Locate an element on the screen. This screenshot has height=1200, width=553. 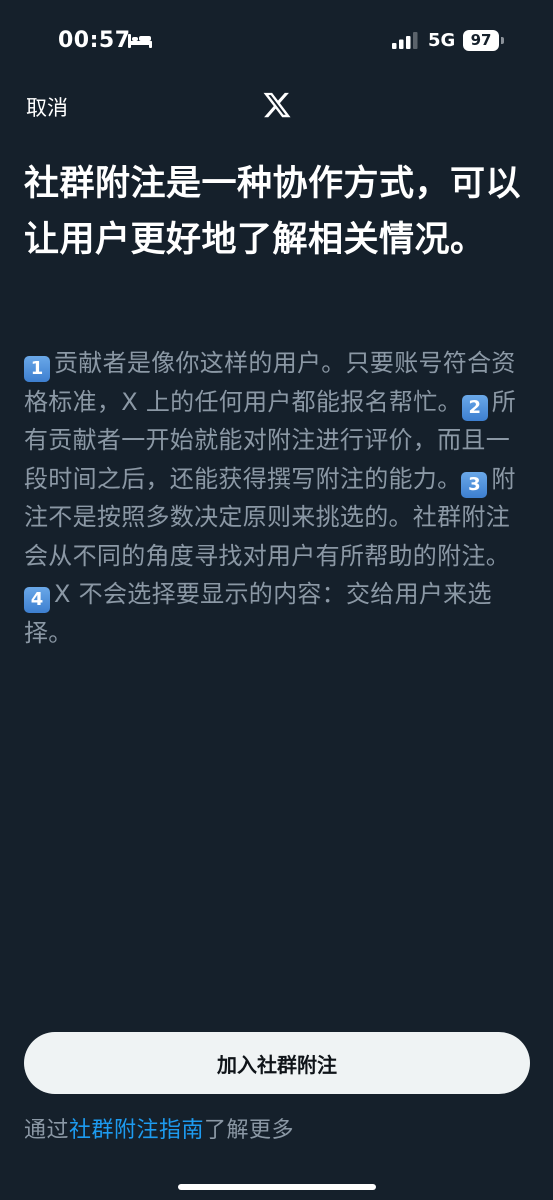
cancel-button: 取消 is located at coordinates (47, 107).